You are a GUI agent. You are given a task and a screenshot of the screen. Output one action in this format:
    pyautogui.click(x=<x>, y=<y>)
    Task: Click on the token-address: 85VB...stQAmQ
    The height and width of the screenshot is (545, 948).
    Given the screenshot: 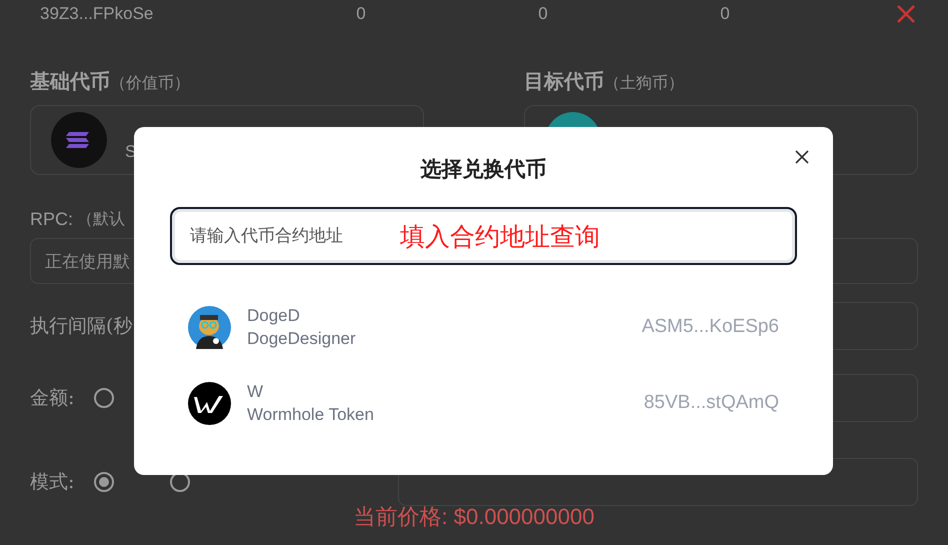 What is the action you would take?
    pyautogui.click(x=711, y=403)
    